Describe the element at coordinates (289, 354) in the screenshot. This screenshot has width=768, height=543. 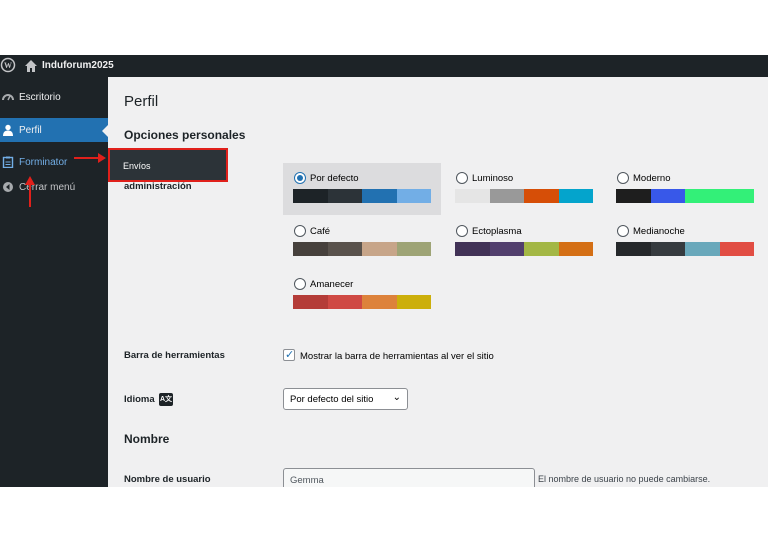
I see `toolbar-checkbox` at that location.